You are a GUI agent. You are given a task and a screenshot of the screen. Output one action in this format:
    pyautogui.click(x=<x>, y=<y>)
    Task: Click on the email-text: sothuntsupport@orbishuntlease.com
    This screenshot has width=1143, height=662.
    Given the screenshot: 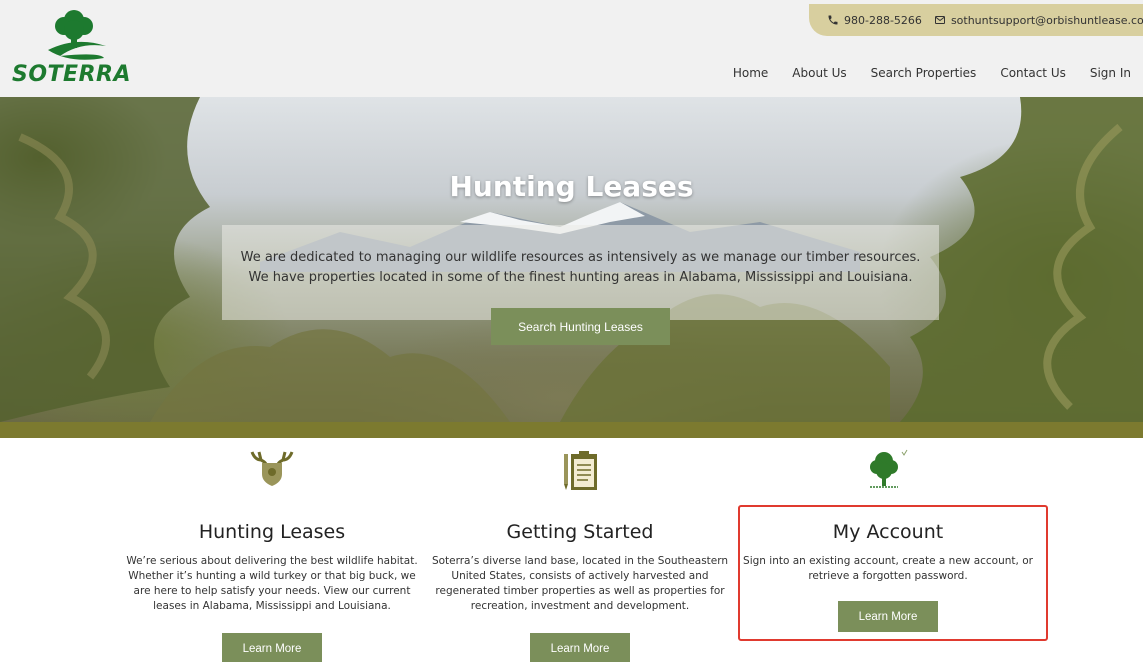 What is the action you would take?
    pyautogui.click(x=1046, y=20)
    